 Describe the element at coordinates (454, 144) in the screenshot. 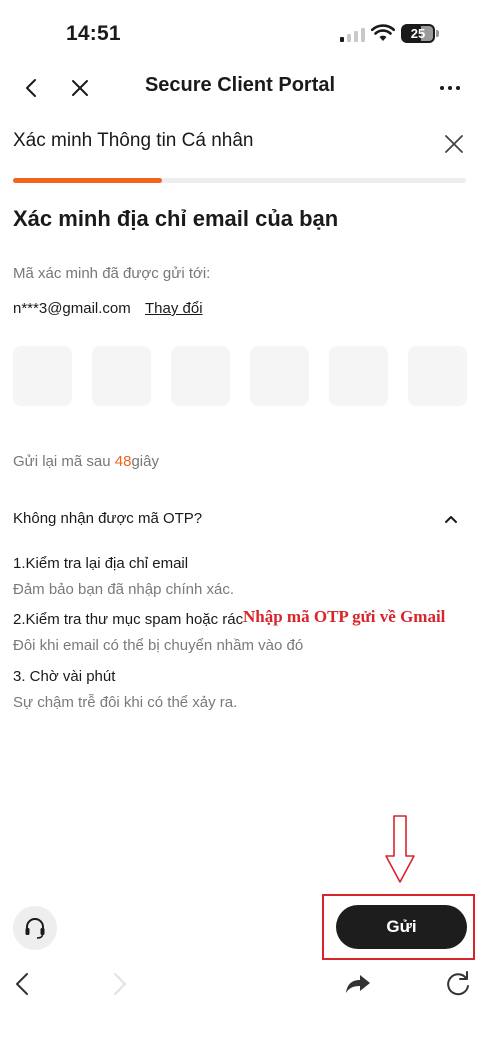

I see `close-icon` at that location.